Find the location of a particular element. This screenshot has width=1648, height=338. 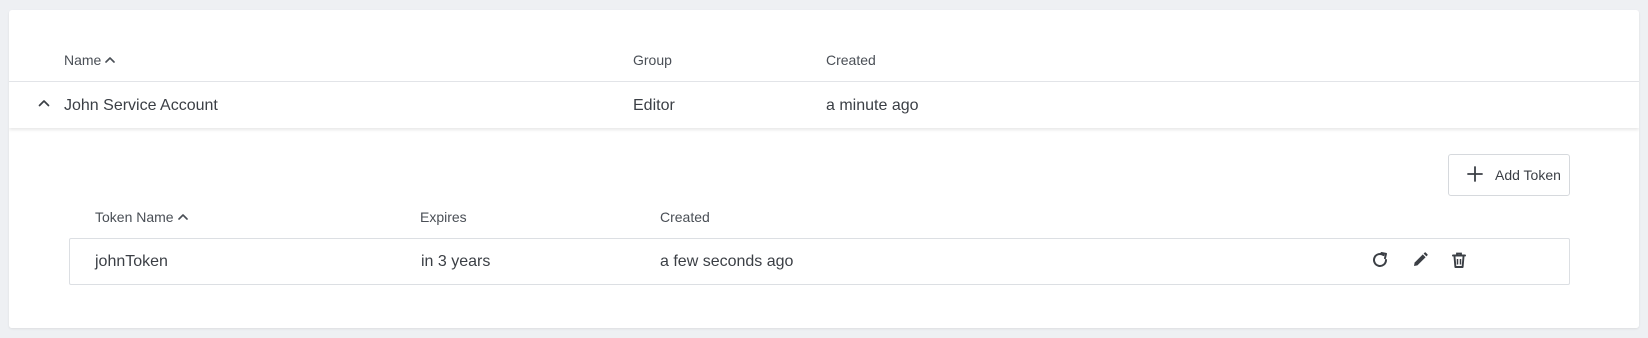

column-header-name: Name is located at coordinates (90, 60).